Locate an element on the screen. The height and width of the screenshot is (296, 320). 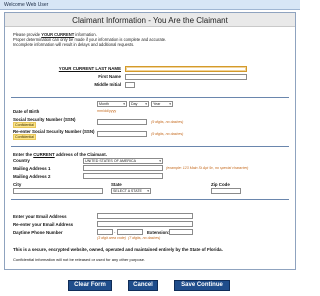
state-select: SELECT A STATE ▾ is located at coordinates (131, 191).